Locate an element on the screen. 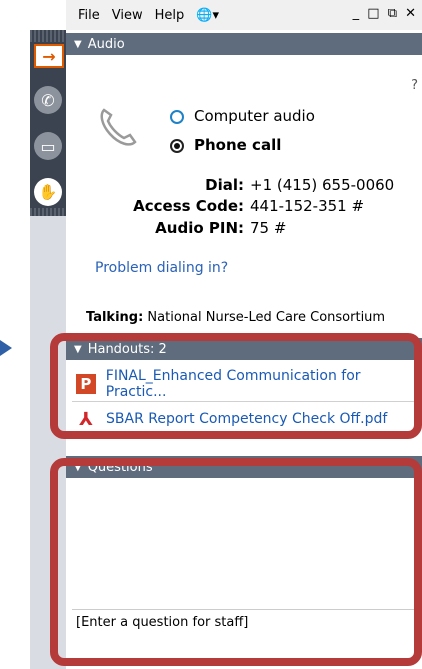  menu-view: View is located at coordinates (127, 15).